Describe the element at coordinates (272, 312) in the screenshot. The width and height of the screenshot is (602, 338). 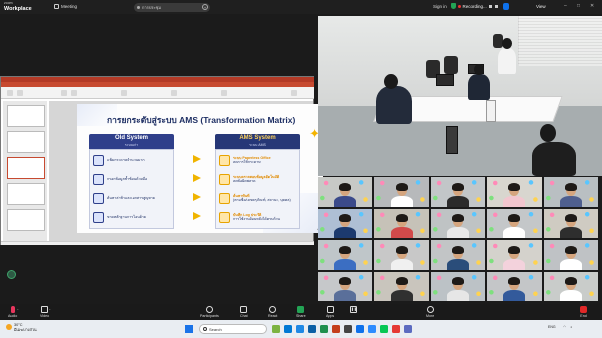
I see `react-button: React` at that location.